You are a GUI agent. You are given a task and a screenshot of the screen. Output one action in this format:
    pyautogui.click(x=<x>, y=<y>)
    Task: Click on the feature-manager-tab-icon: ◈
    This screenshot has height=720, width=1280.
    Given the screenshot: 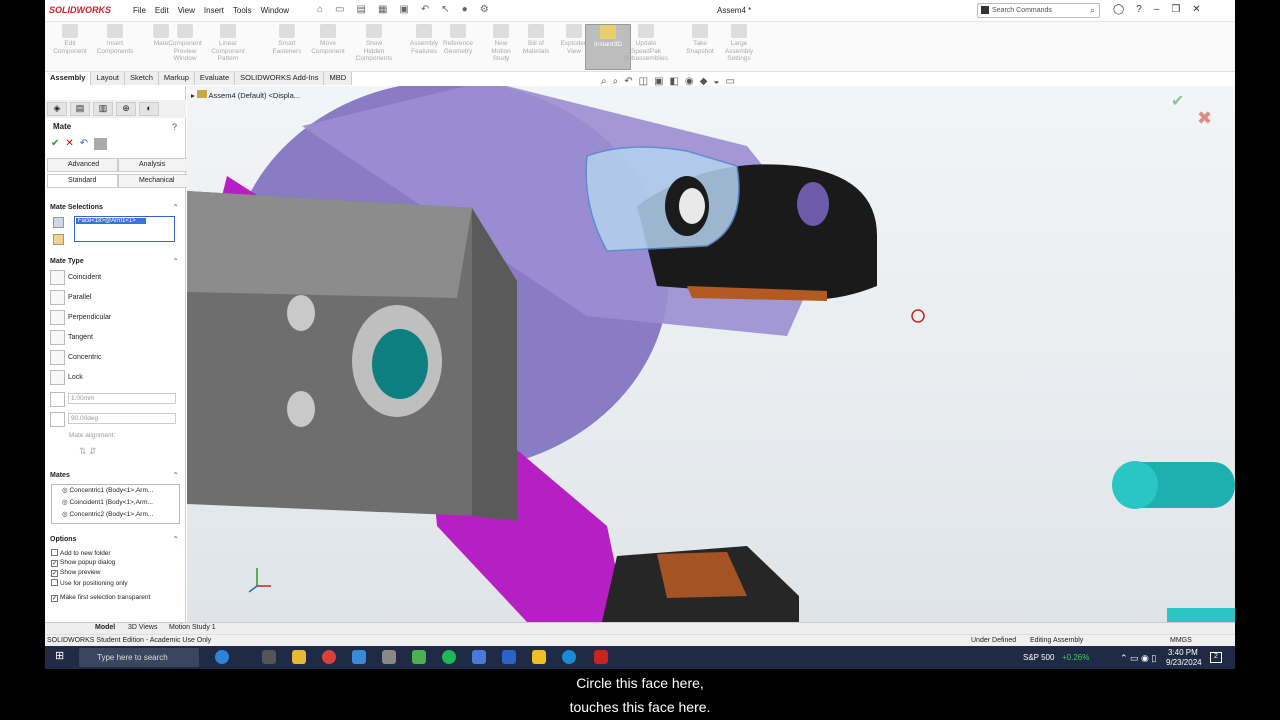 What is the action you would take?
    pyautogui.click(x=57, y=109)
    